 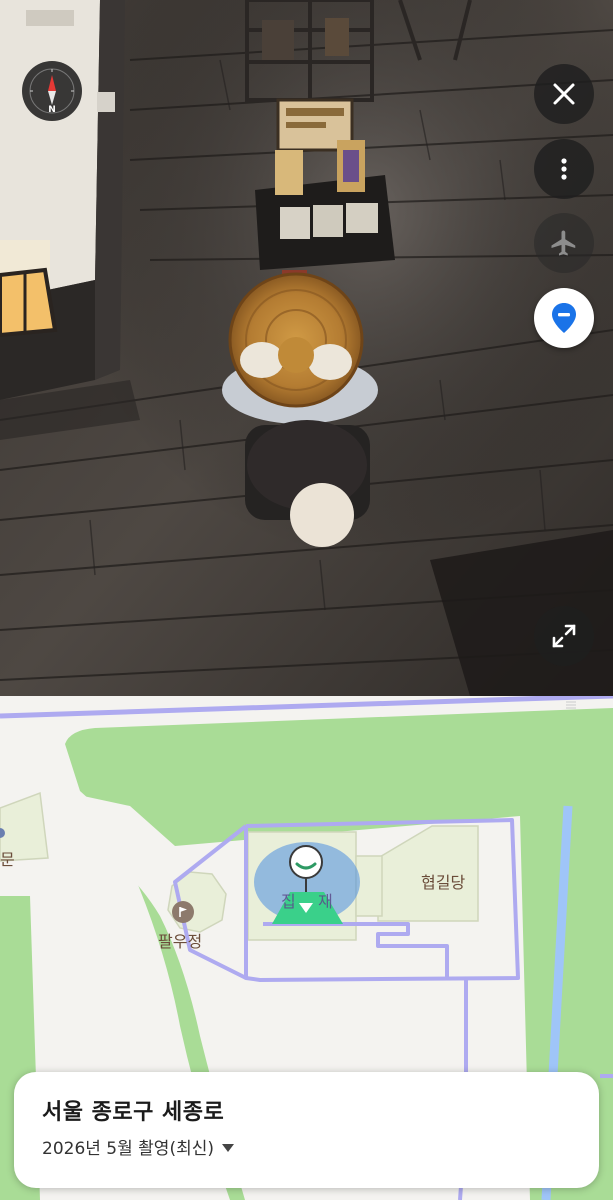 What do you see at coordinates (133, 1112) in the screenshot?
I see `location-title: 서울 종로구 세종로` at bounding box center [133, 1112].